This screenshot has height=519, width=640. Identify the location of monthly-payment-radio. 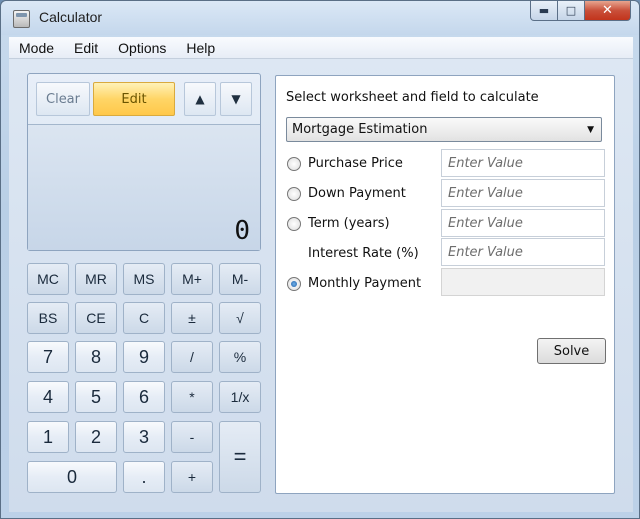
(294, 284).